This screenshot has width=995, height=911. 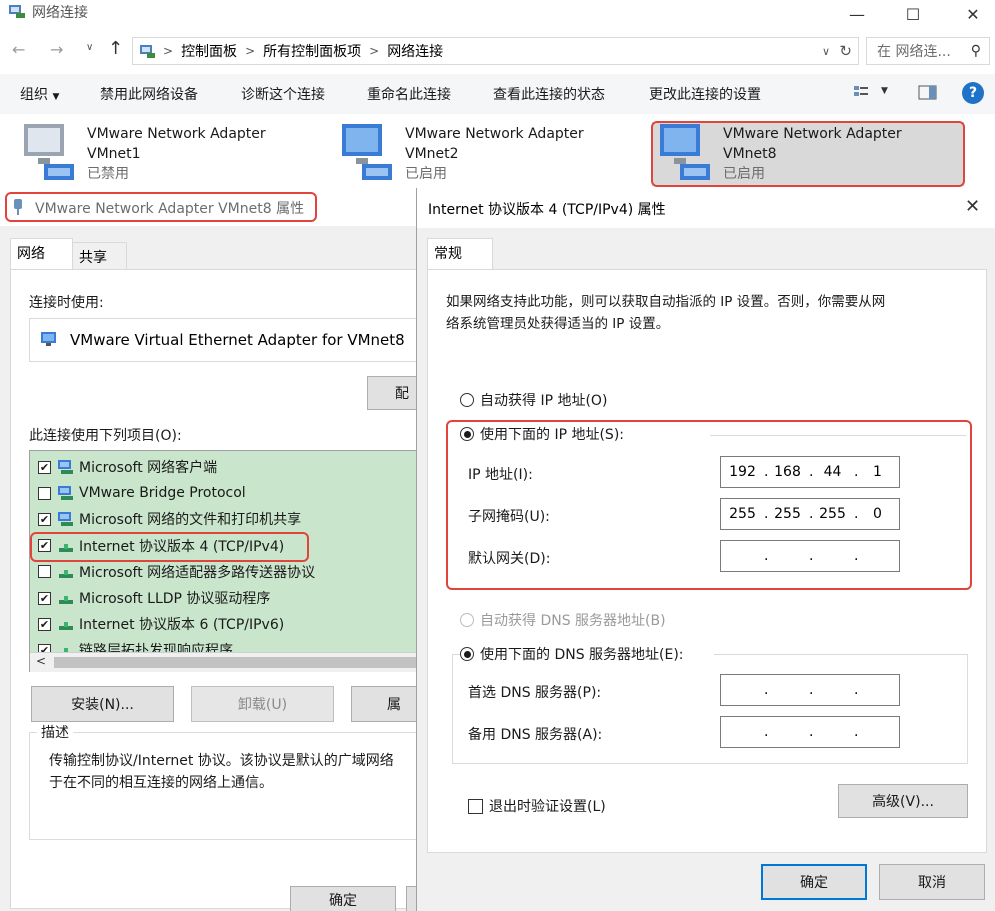 What do you see at coordinates (115, 48) in the screenshot?
I see `up-icon: ↑` at bounding box center [115, 48].